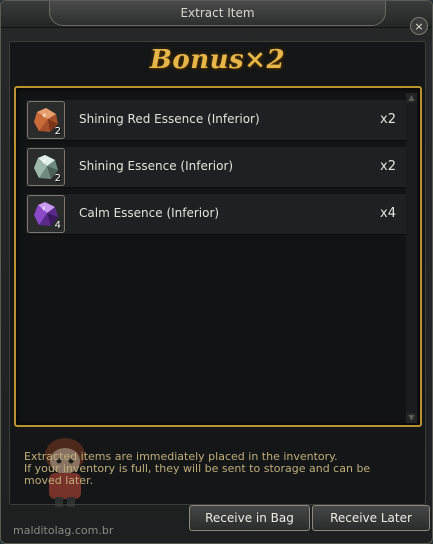 This screenshot has width=433, height=544. I want to click on list-item: 2 Shining Essence (Inferior) x2, so click(216, 167).